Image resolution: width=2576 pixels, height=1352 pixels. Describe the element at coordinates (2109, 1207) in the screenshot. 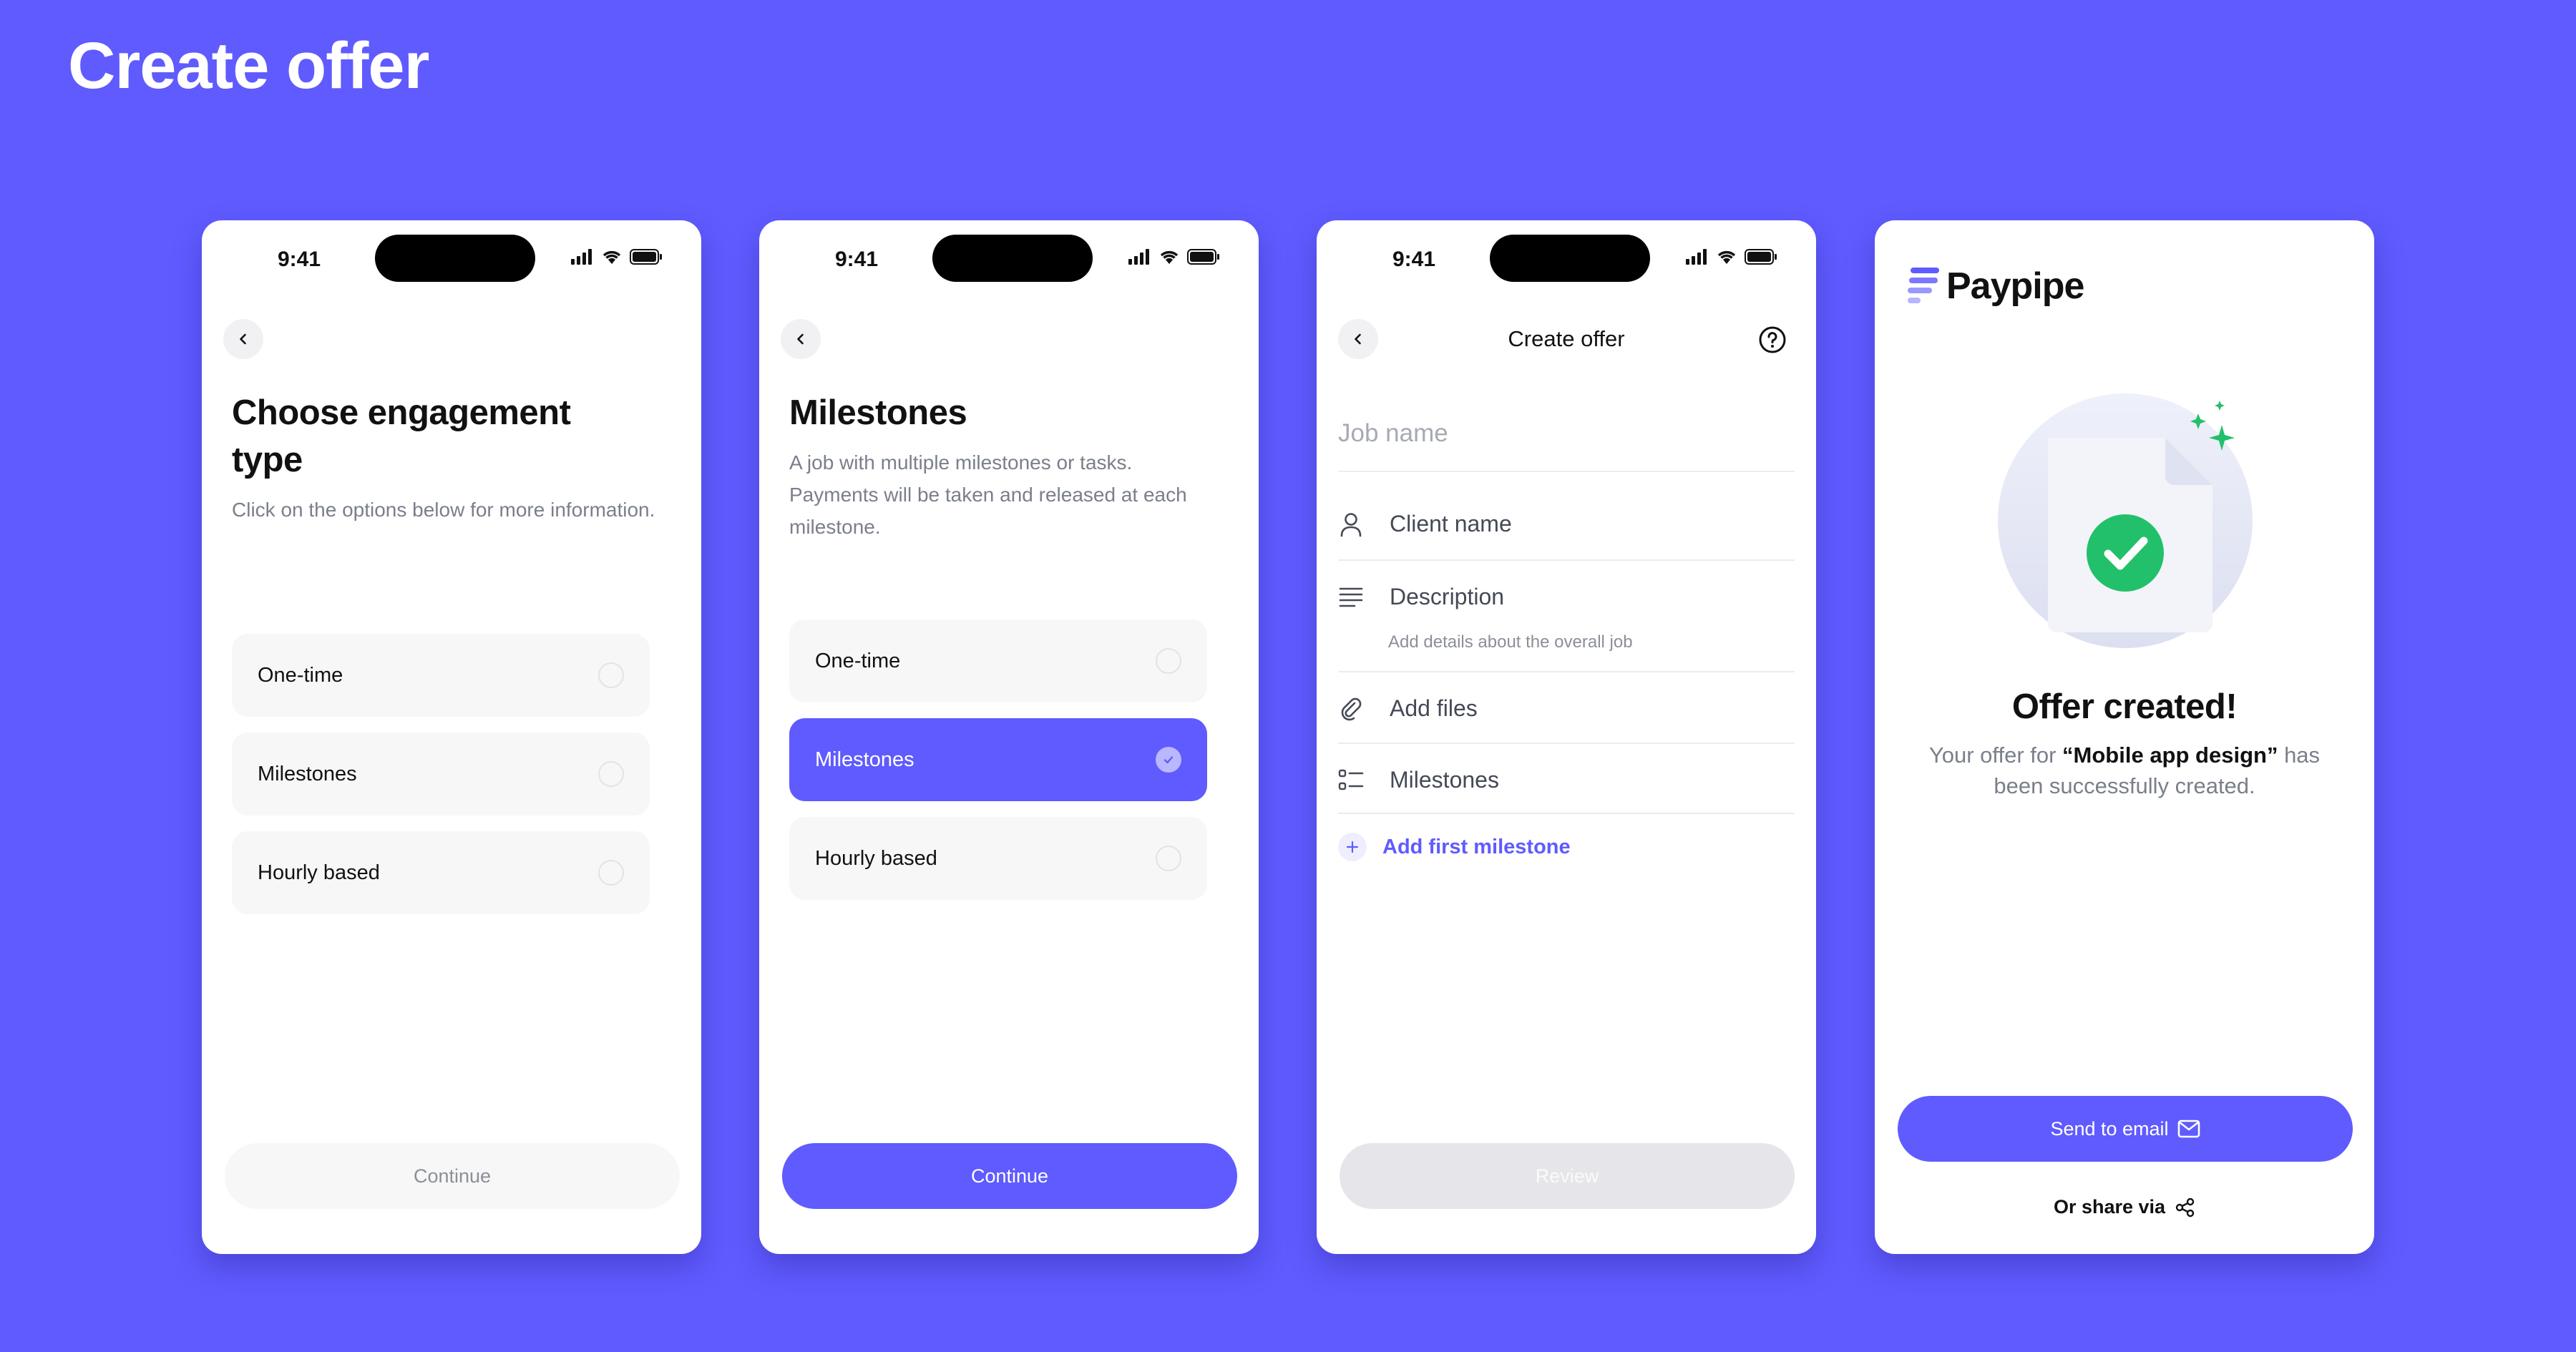

I see `share-via-label: Or share via` at that location.